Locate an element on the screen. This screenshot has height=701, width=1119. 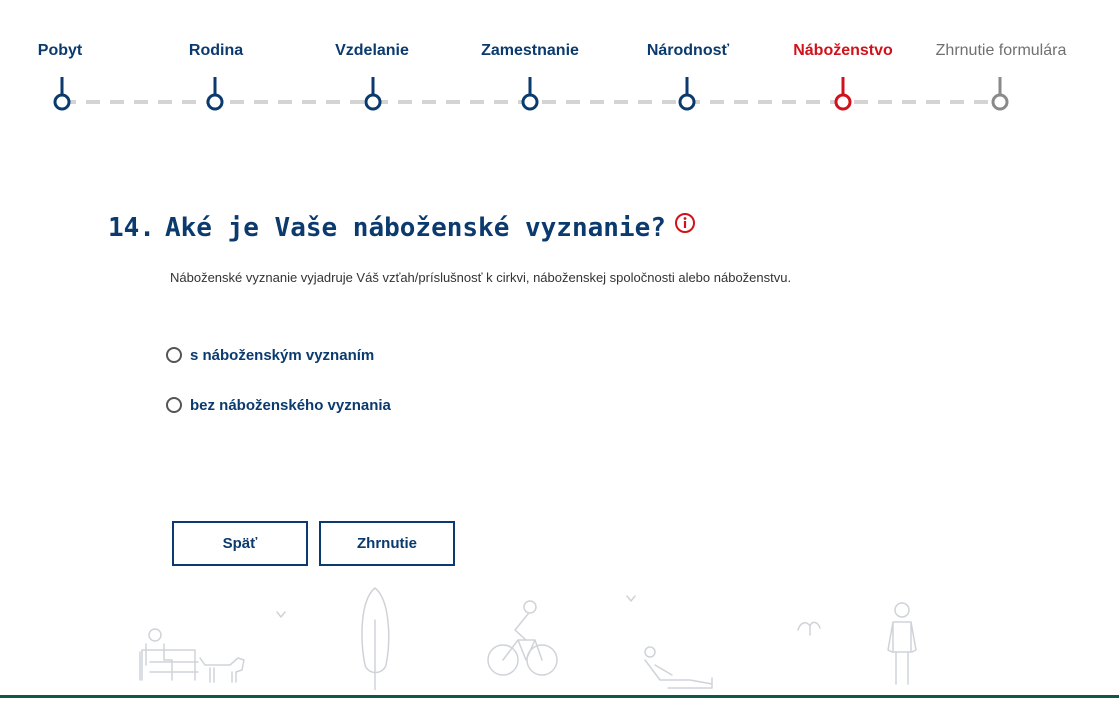
question-title: Aké je Vaše náboženské vyznanie? is located at coordinates (415, 228).